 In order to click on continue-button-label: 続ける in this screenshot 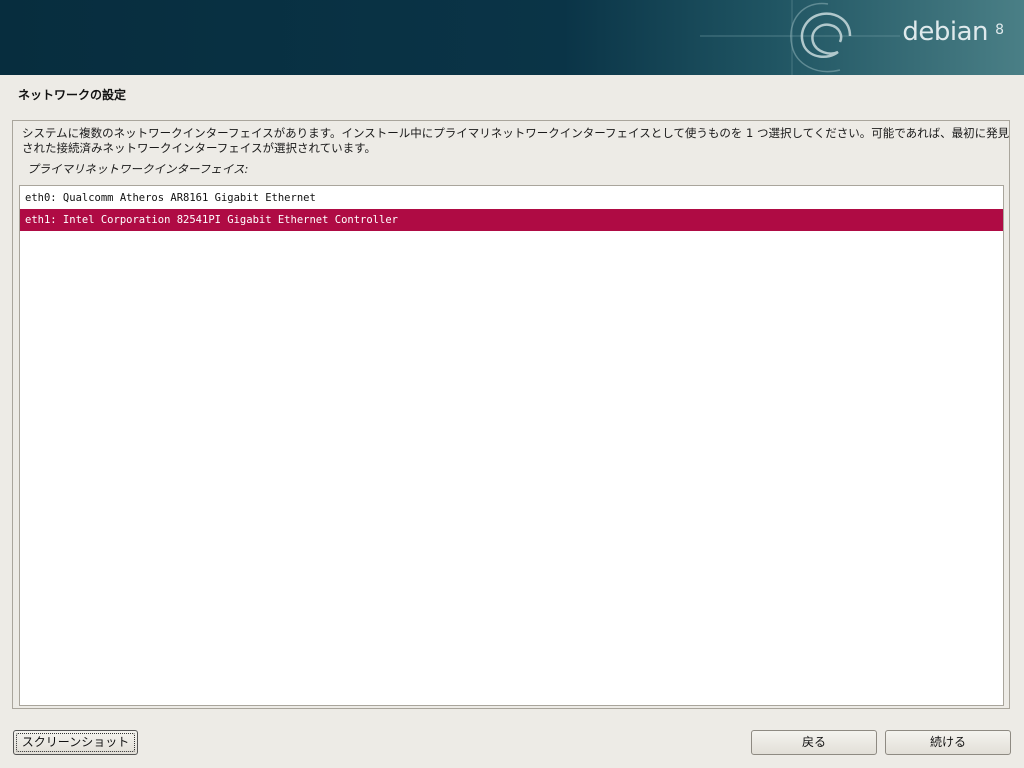, I will do `click(947, 742)`.